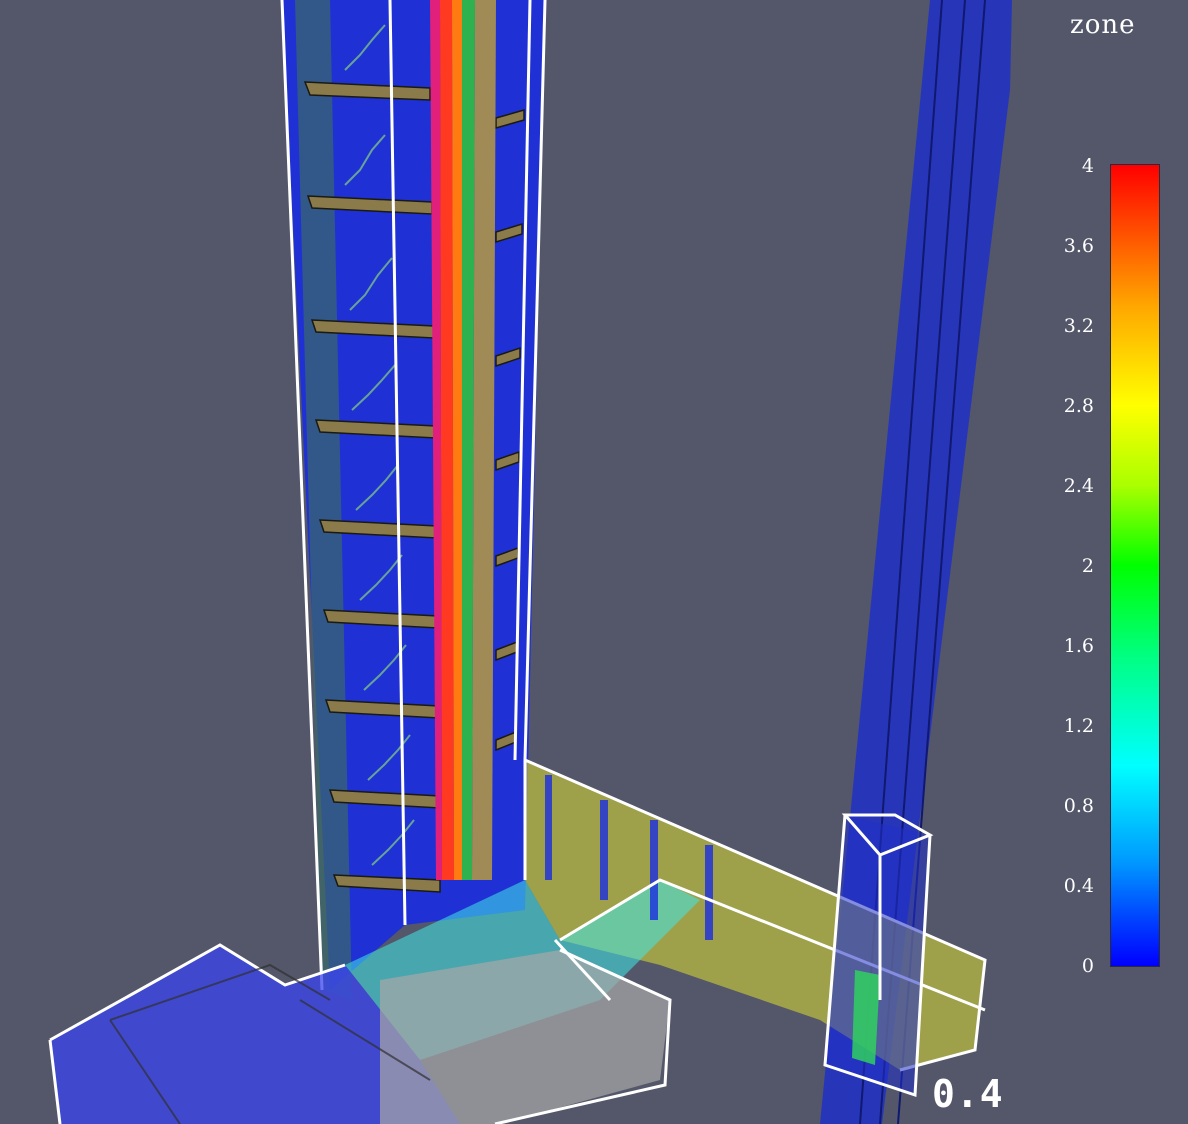 This screenshot has height=1124, width=1188. Describe the element at coordinates (1087, 566) in the screenshot. I see `legend-tick-label: 2` at that location.